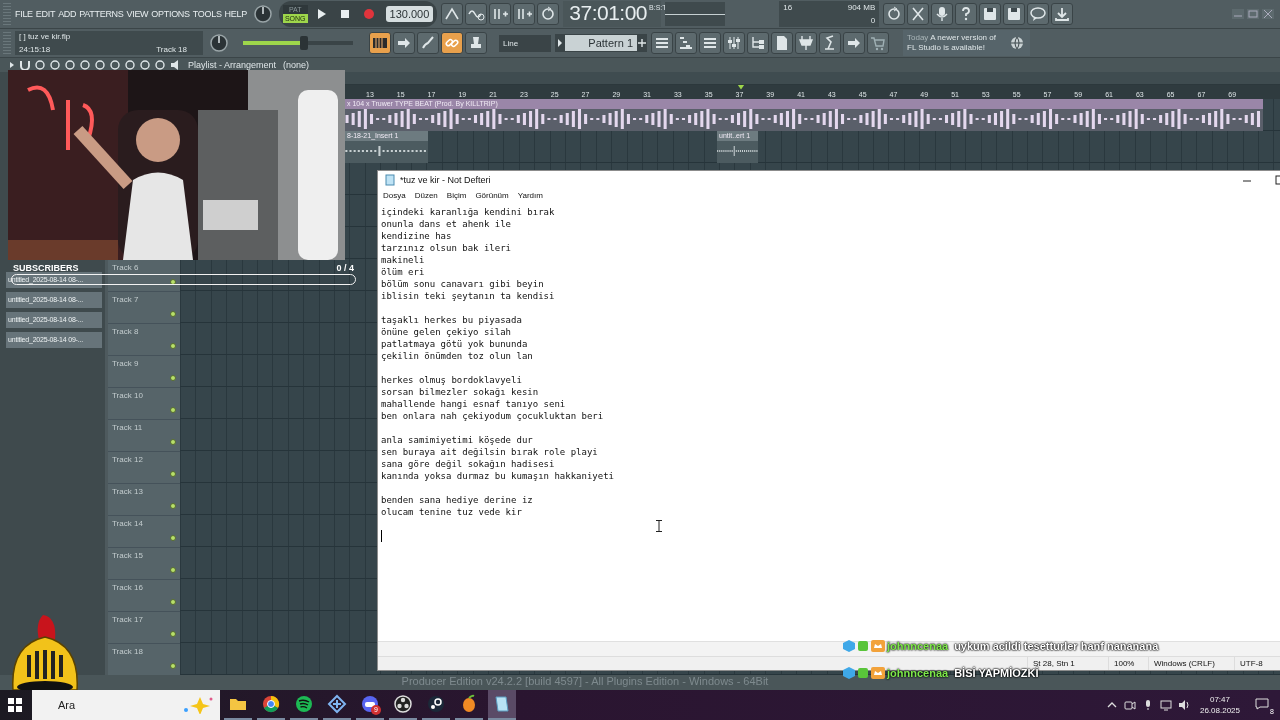  Describe the element at coordinates (125, 267) in the screenshot. I see `track-name: Track 6` at that location.